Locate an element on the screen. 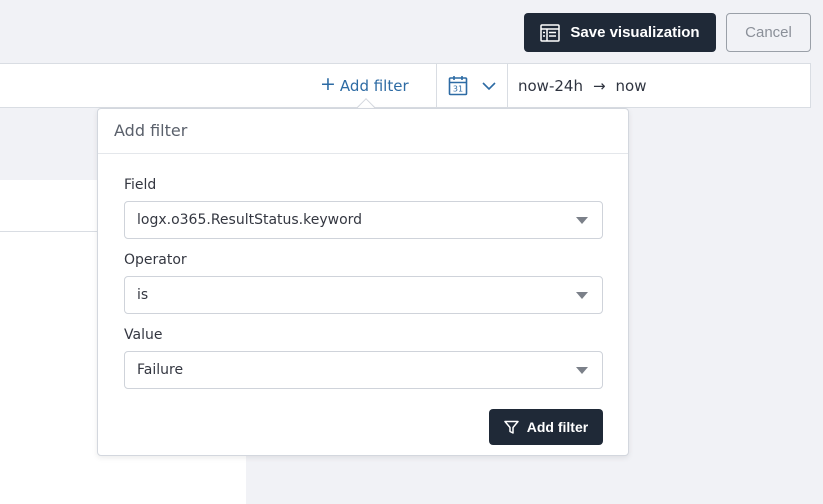  value-select: Failure is located at coordinates (363, 370).